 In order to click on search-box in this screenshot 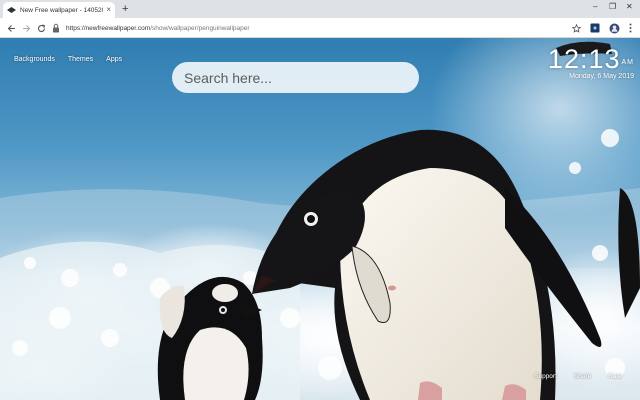, I will do `click(295, 77)`.